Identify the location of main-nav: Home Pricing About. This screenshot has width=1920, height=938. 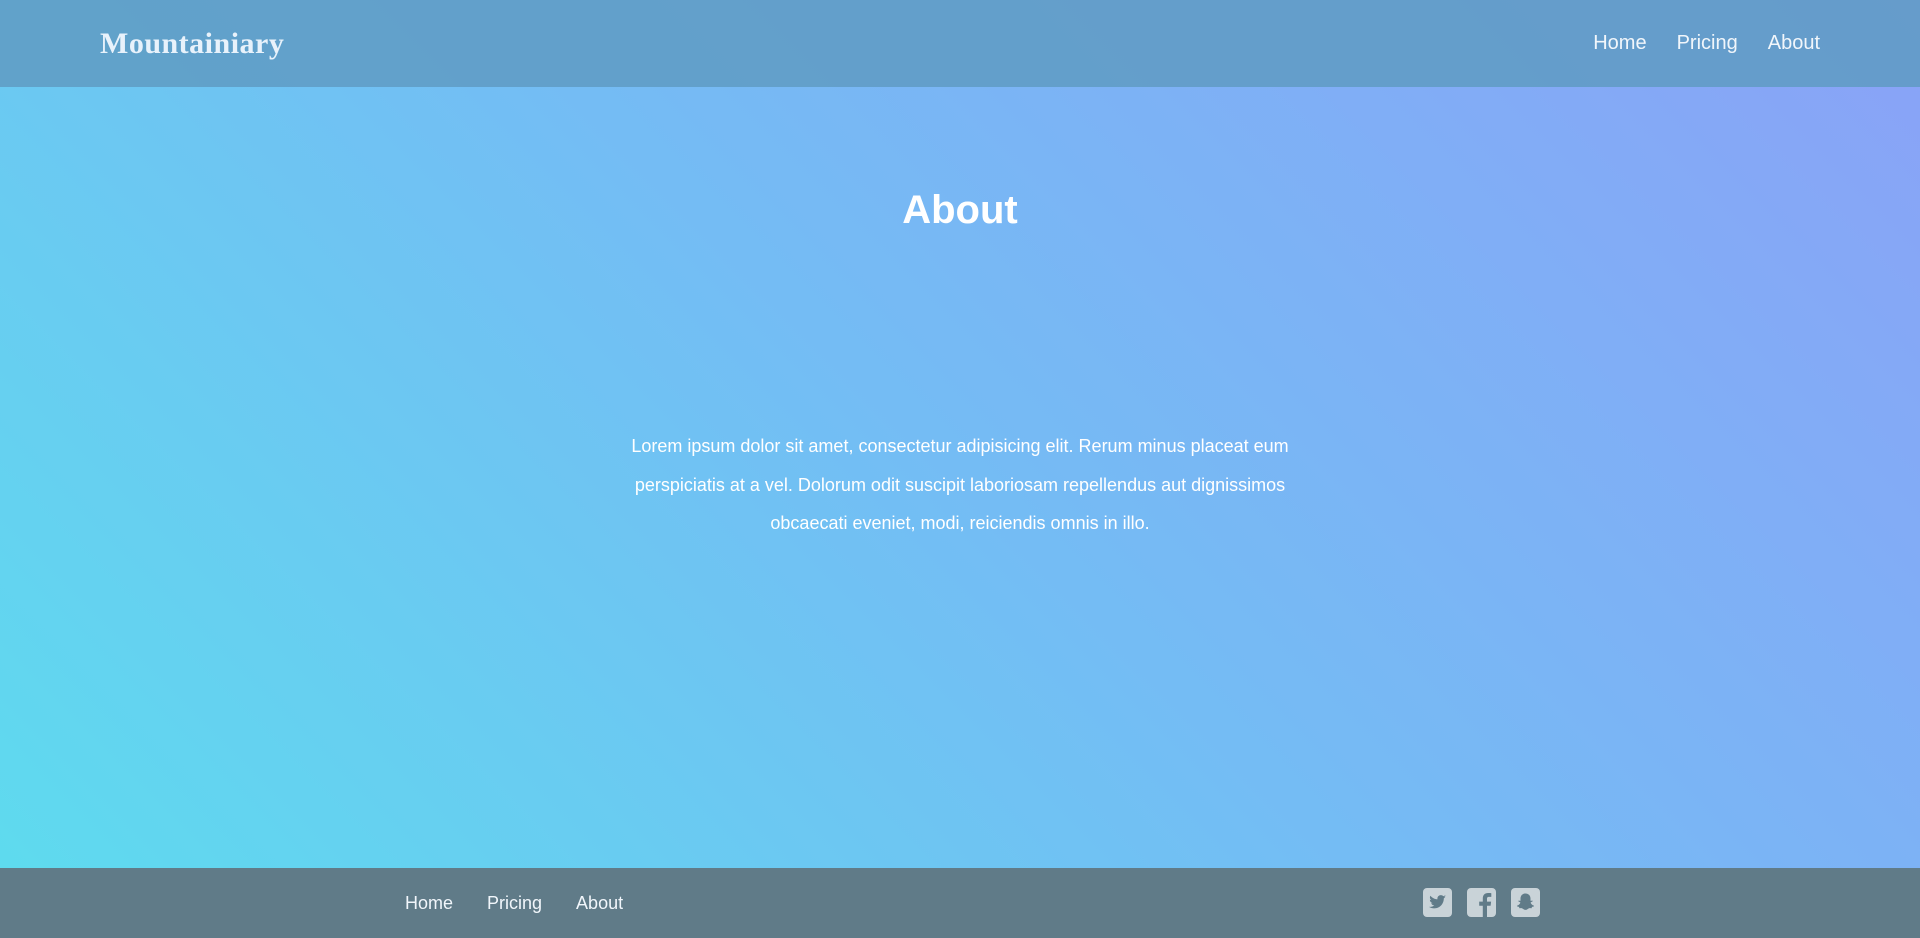
(1706, 43).